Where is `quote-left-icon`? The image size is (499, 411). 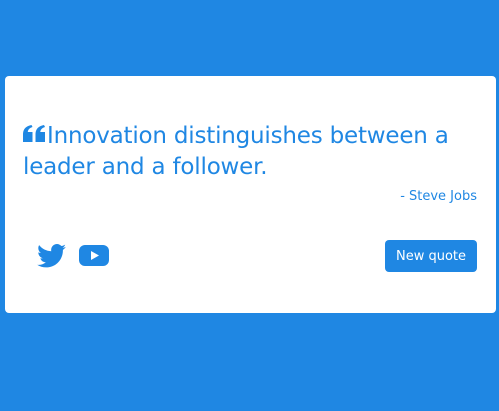
quote-left-icon is located at coordinates (34, 131).